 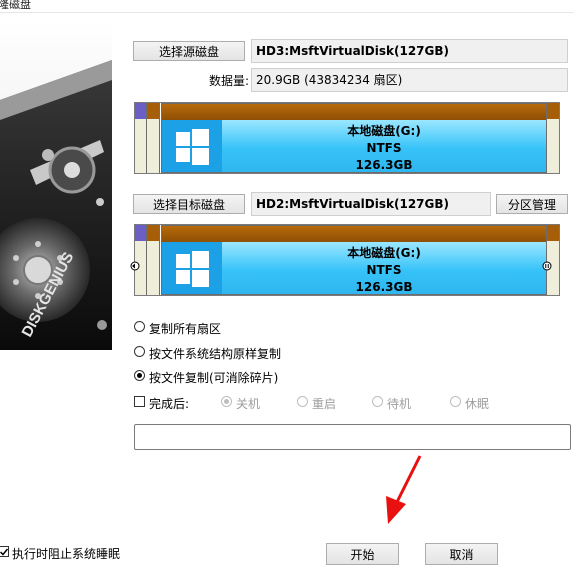 What do you see at coordinates (384, 148) in the screenshot?
I see `source-partition-fs: NTFS` at bounding box center [384, 148].